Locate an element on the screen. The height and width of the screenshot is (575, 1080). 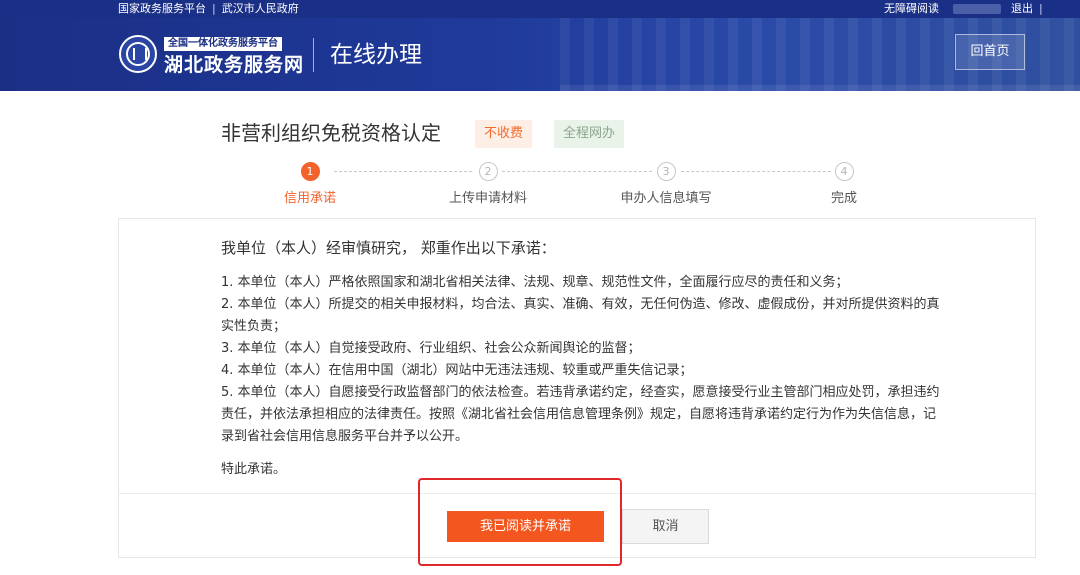
commitment-heading: 我单位（本人）经审慎研究， 郑重作出以下承诺： is located at coordinates (388, 248).